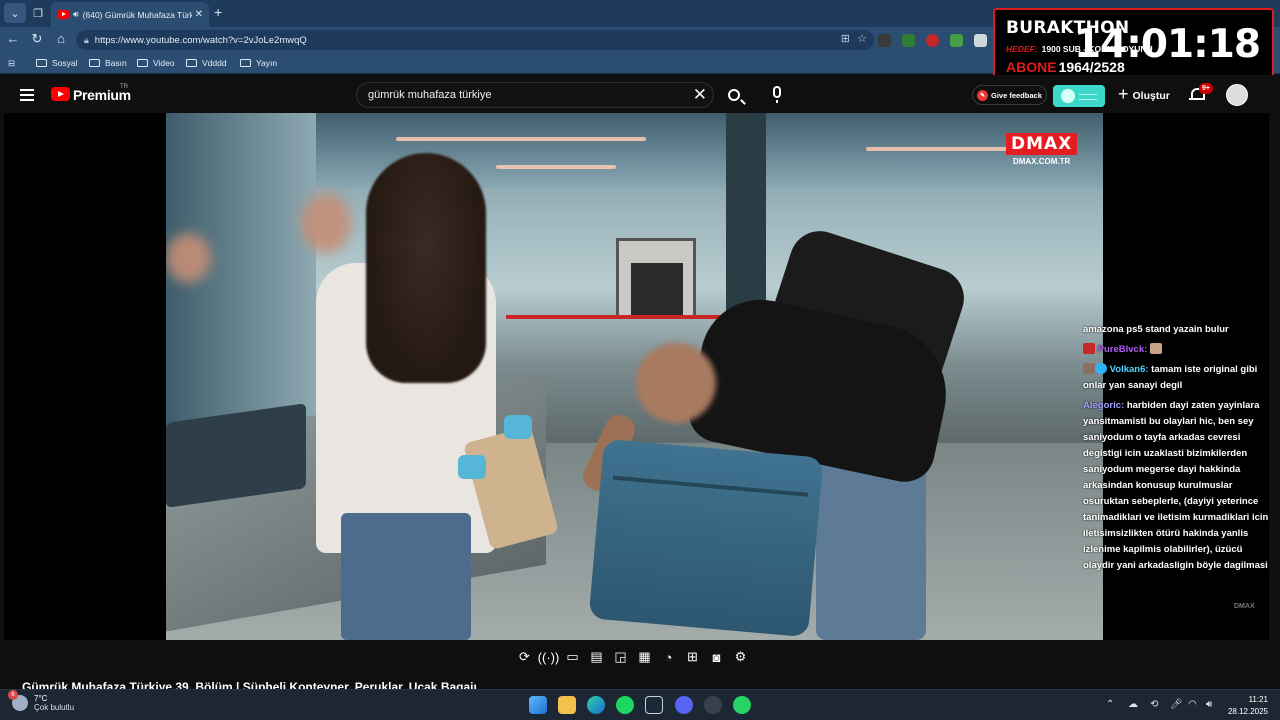 The width and height of the screenshot is (1280, 720). What do you see at coordinates (37, 39) in the screenshot?
I see `reload-icon: ↻` at bounding box center [37, 39].